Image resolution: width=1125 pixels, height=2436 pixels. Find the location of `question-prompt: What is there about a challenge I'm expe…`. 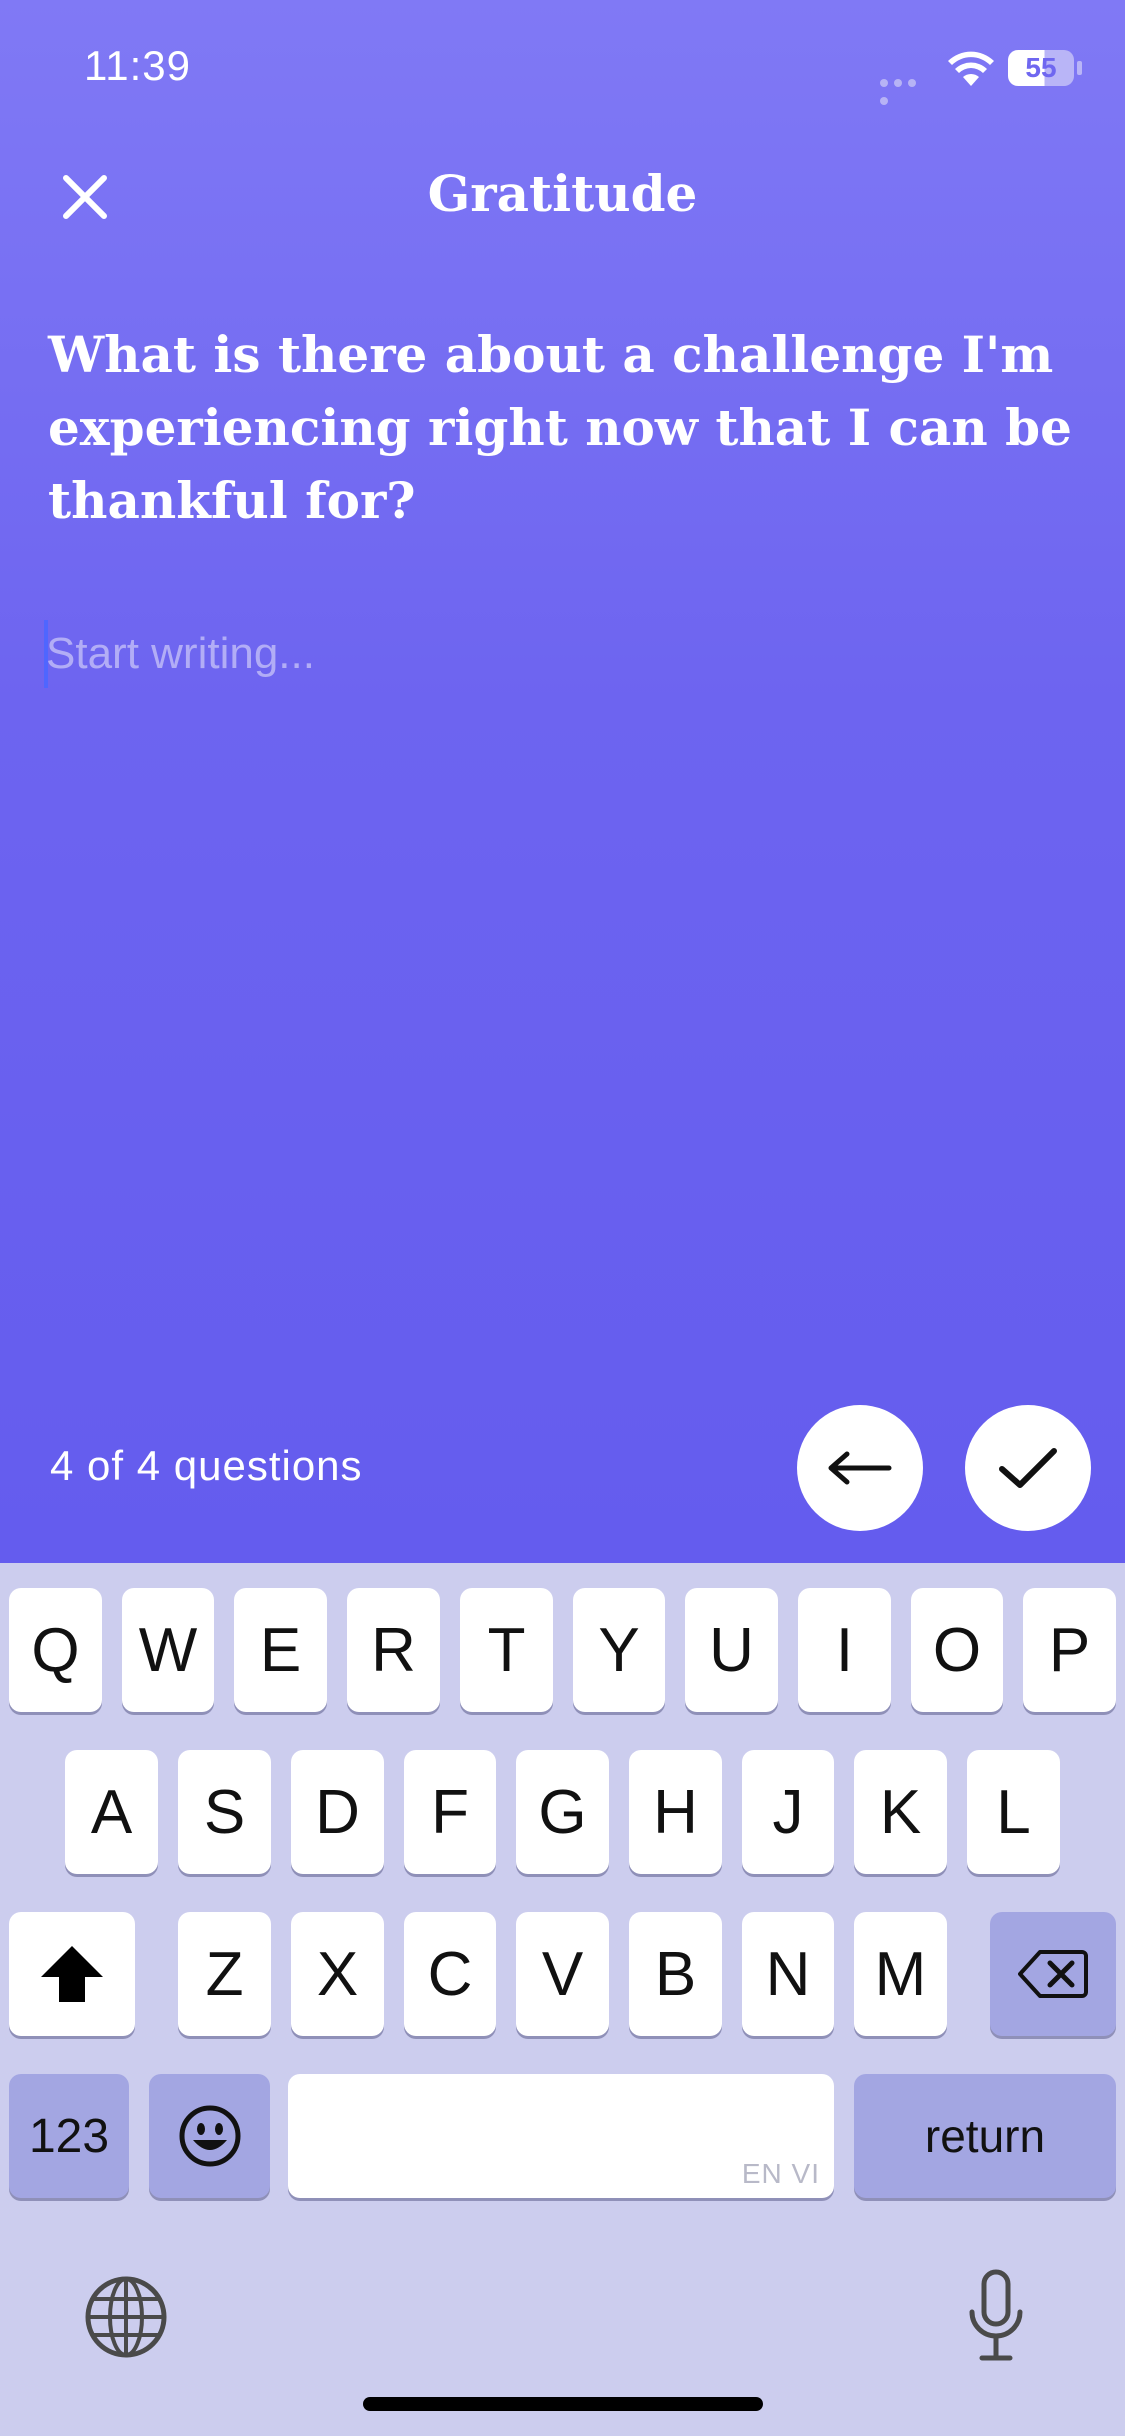

question-prompt: What is there about a challenge I'm expe… is located at coordinates (560, 427).